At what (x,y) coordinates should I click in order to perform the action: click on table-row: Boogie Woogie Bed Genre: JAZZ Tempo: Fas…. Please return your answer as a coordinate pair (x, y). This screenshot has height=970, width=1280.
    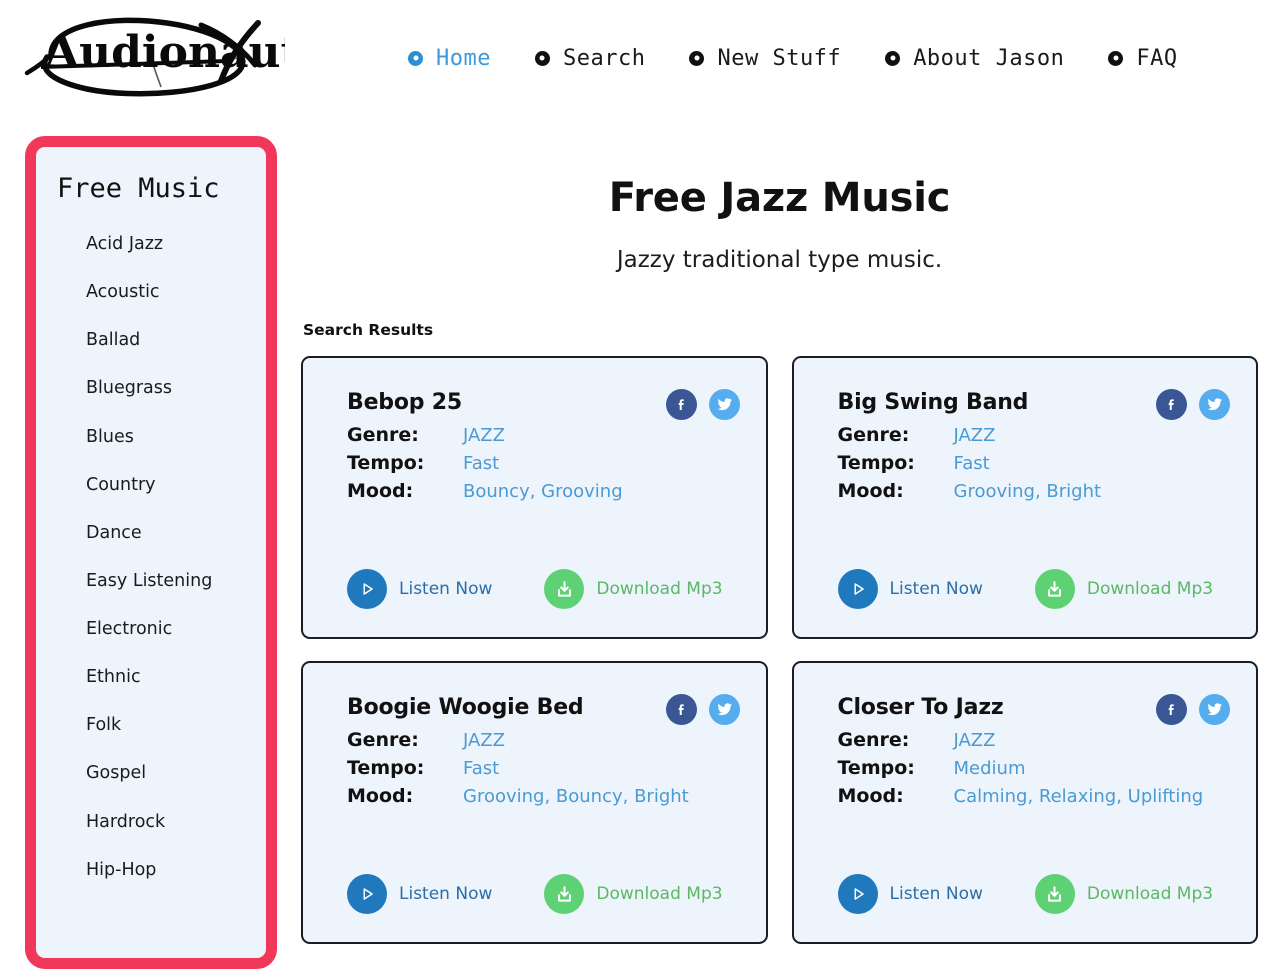
    Looking at the image, I should click on (534, 802).